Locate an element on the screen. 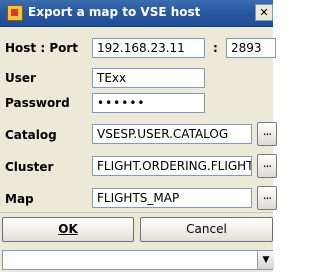  user-label: User is located at coordinates (20, 78).